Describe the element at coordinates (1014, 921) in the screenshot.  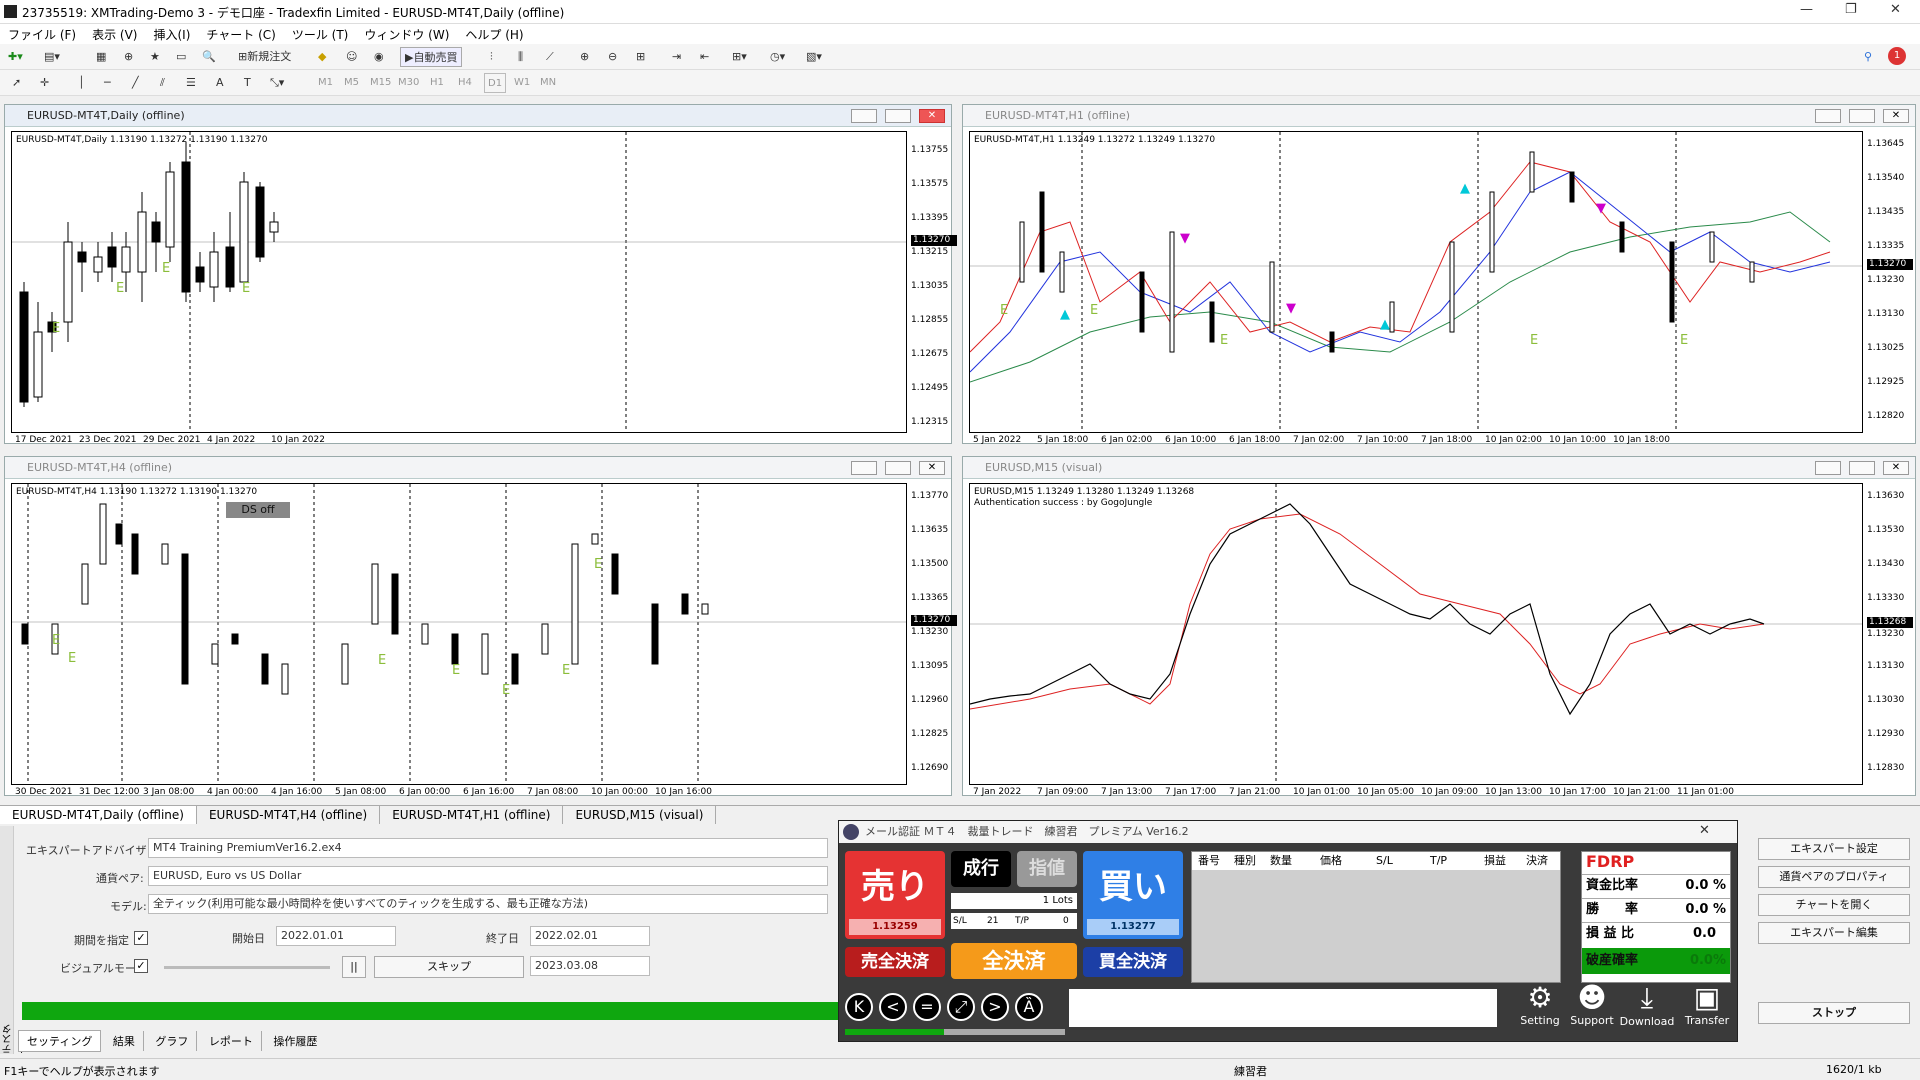
I see `sltp-fields: S/L 21 T/P 0` at that location.